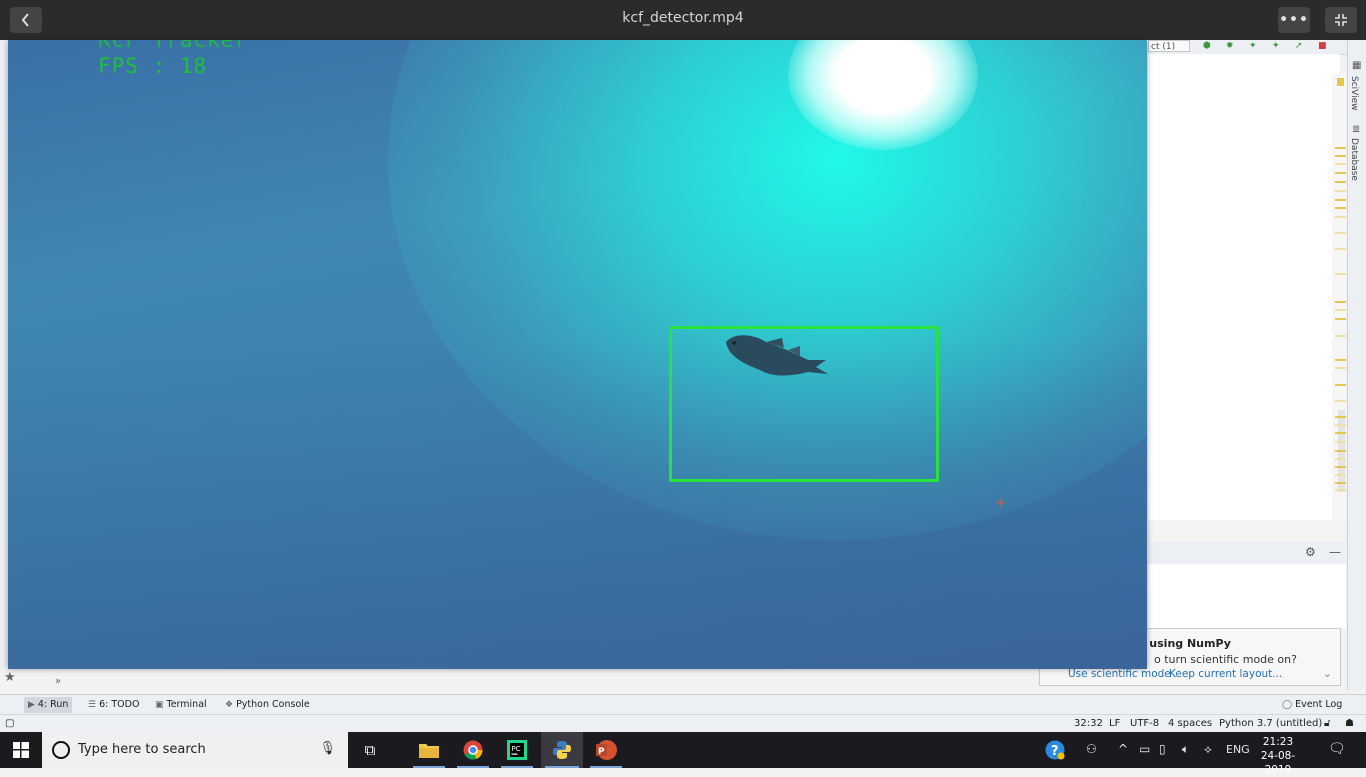 Image resolution: width=1366 pixels, height=777 pixels. What do you see at coordinates (267, 705) in the screenshot?
I see `tab-python-console: ❖ Python Console` at bounding box center [267, 705].